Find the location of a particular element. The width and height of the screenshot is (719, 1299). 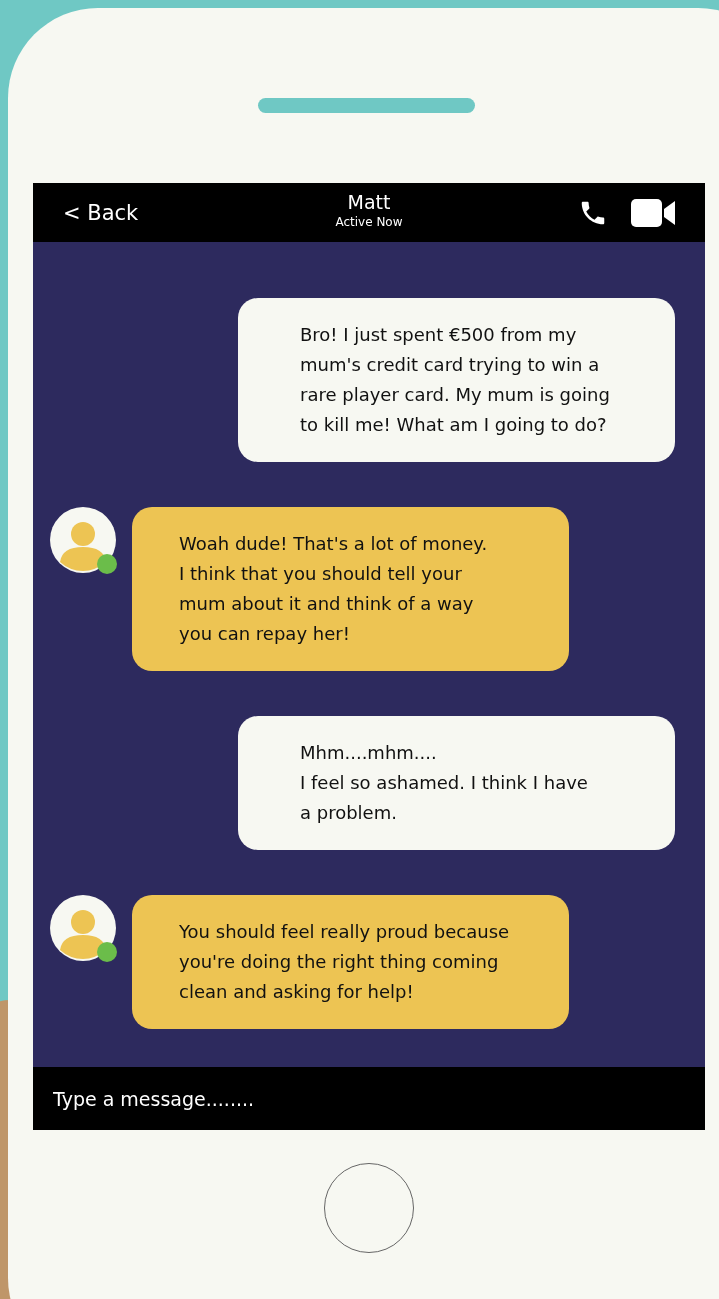

contact-name: Matt is located at coordinates (369, 202).